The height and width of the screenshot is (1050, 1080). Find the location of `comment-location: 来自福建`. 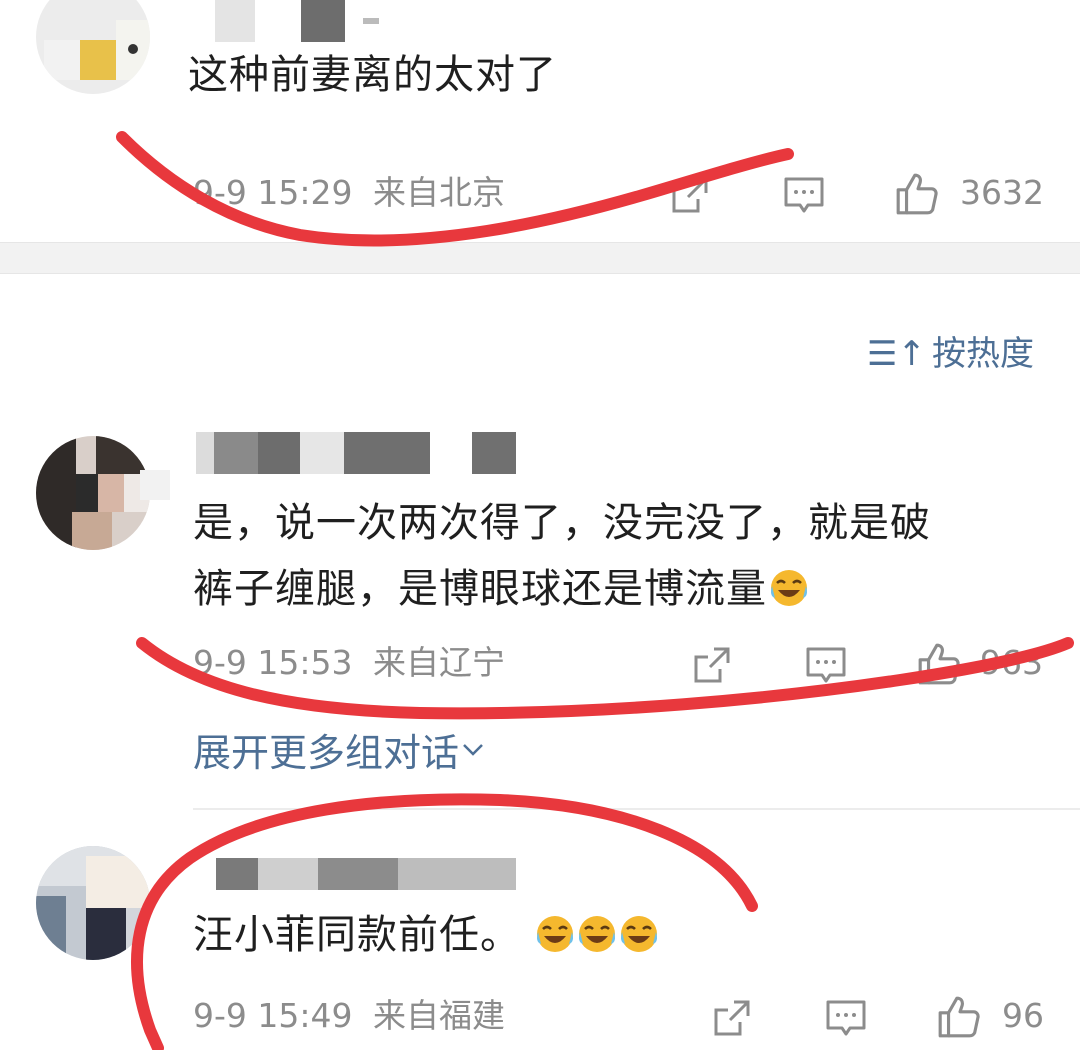

comment-location: 来自福建 is located at coordinates (439, 1015).